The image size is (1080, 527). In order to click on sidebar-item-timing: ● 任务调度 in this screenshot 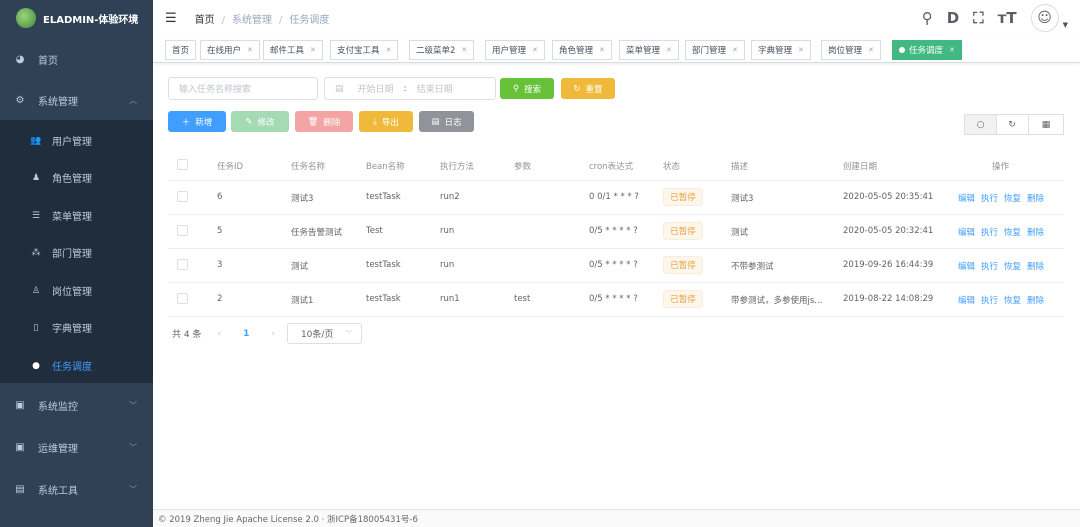, I will do `click(76, 365)`.